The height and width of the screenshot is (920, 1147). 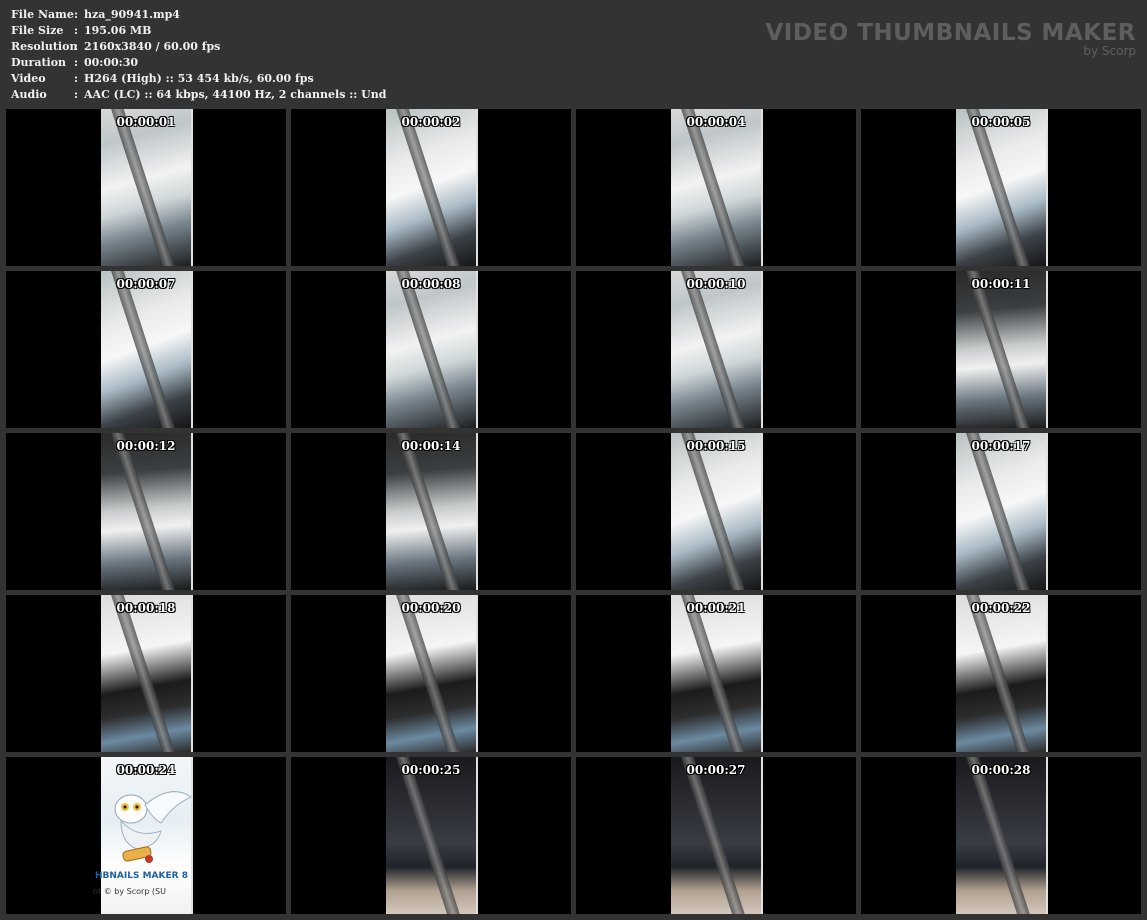 I want to click on video-frame-image: 00:00:28, so click(x=1002, y=835).